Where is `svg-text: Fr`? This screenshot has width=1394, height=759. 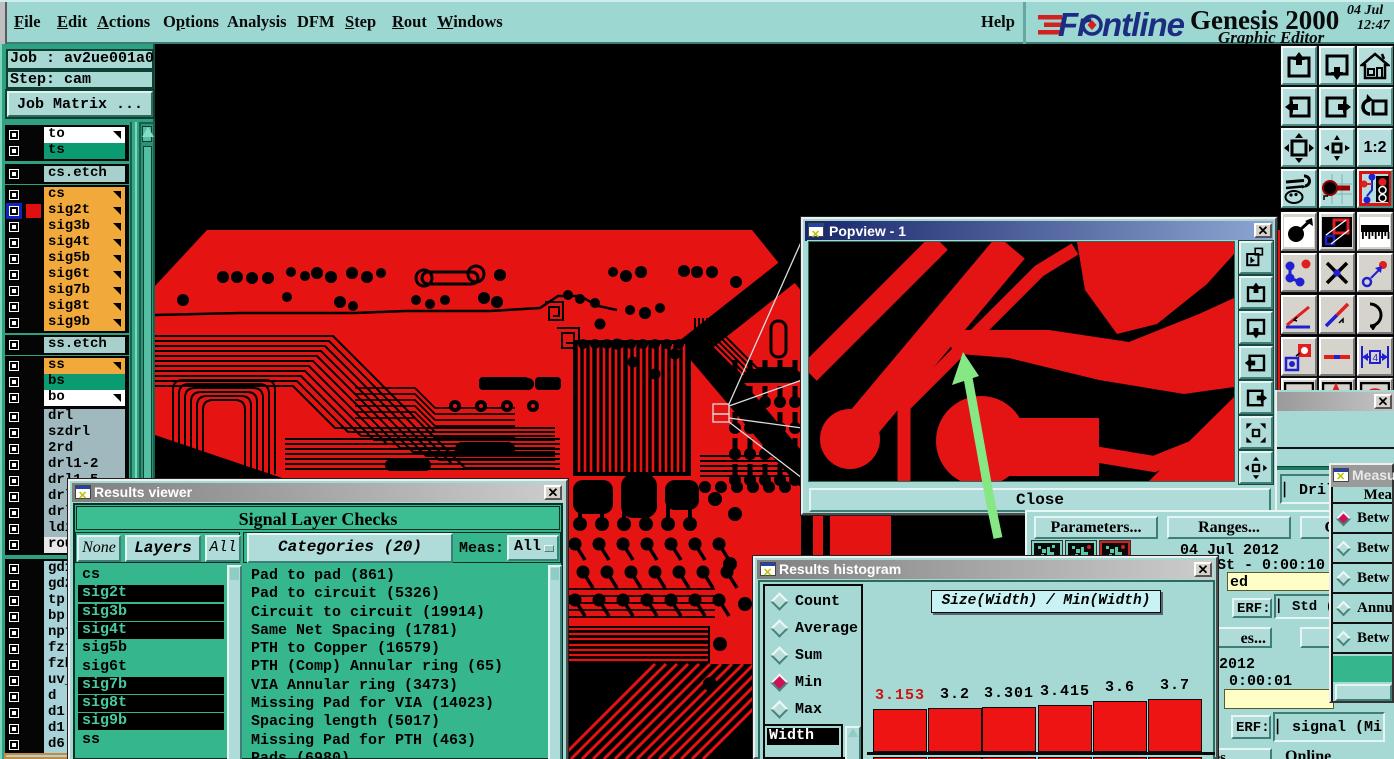
svg-text: Fr is located at coordinates (1075, 24).